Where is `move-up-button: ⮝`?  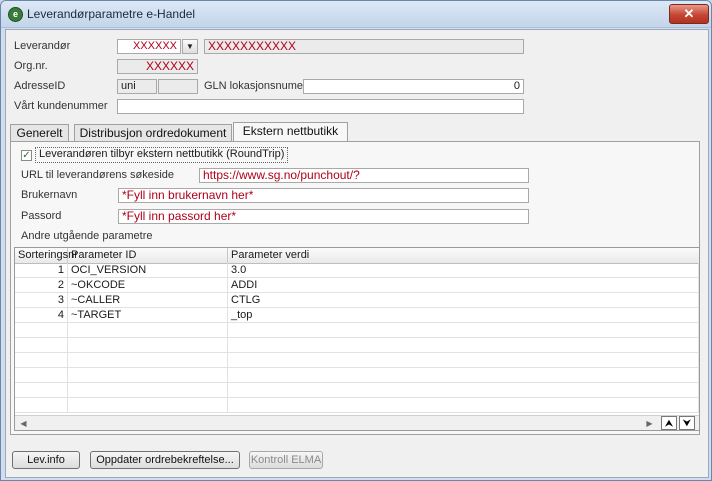 move-up-button: ⮝ is located at coordinates (669, 423).